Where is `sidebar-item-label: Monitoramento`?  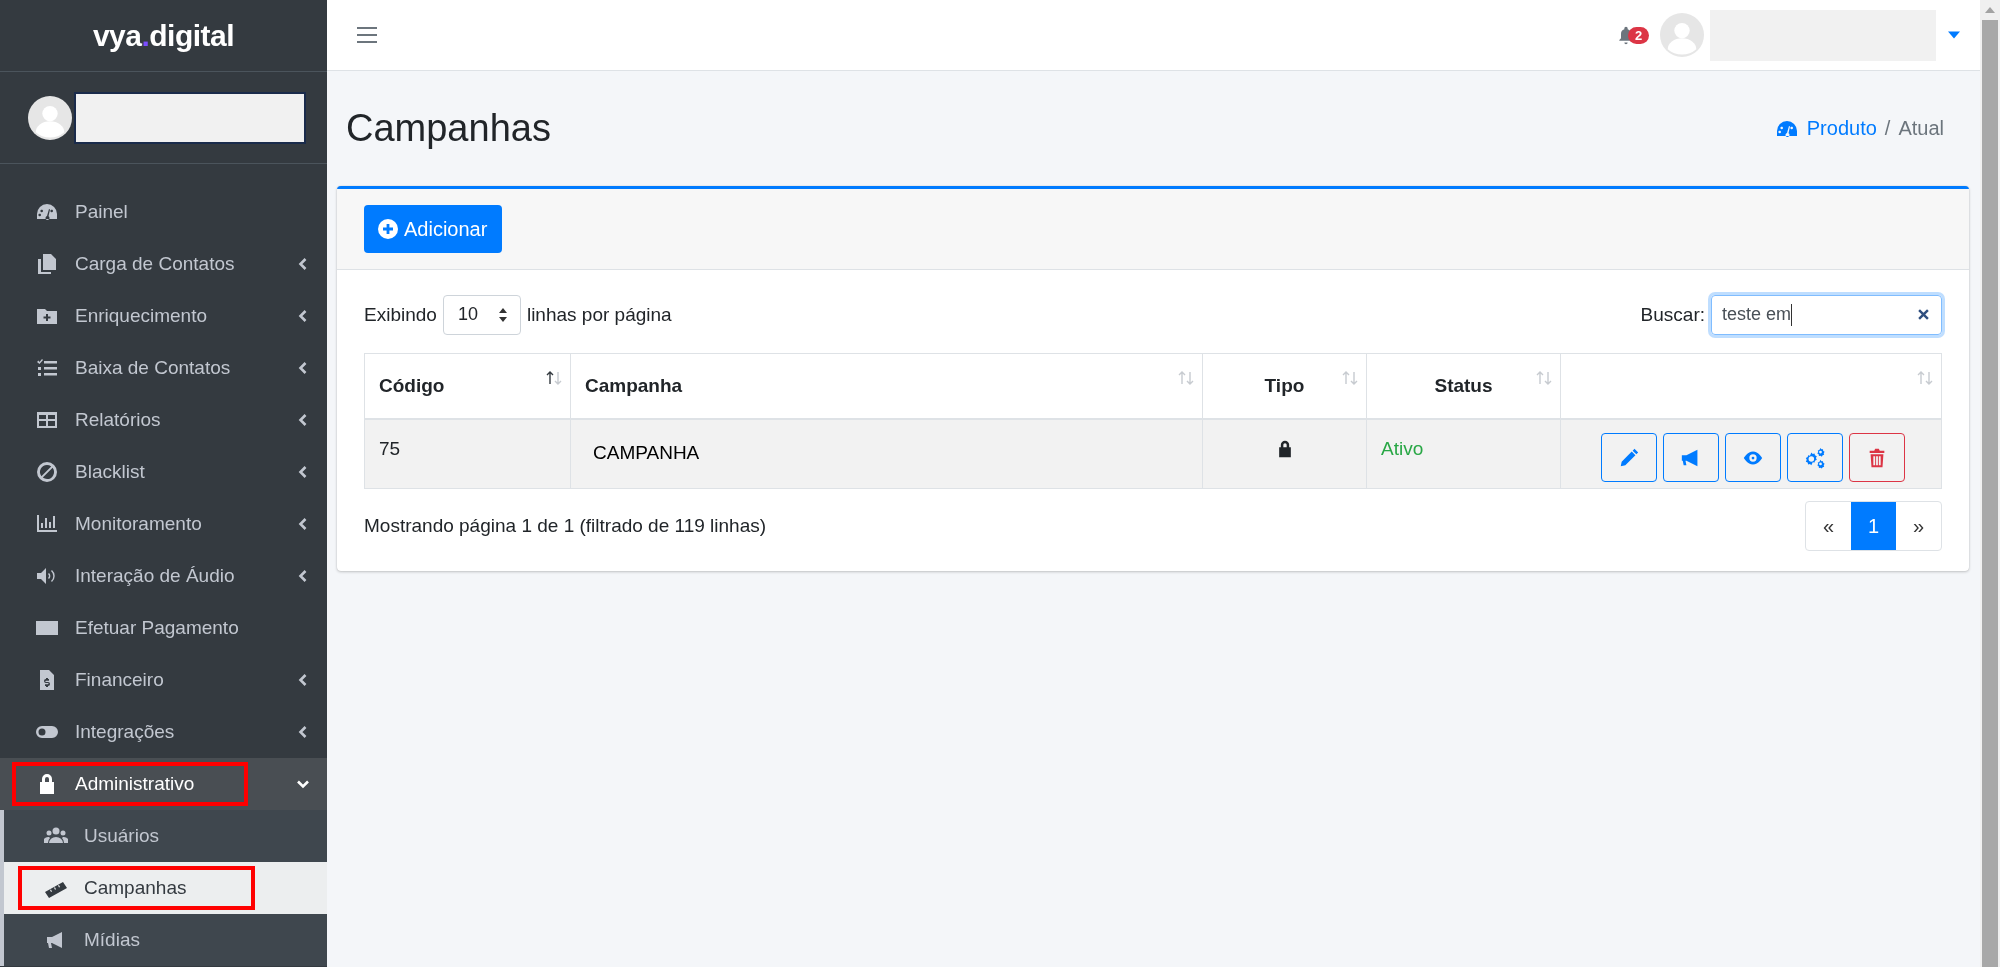 sidebar-item-label: Monitoramento is located at coordinates (138, 524).